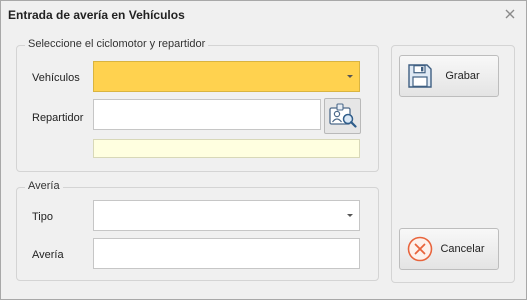  I want to click on window-title: Entrada de avería en Vehículos, so click(96, 15).